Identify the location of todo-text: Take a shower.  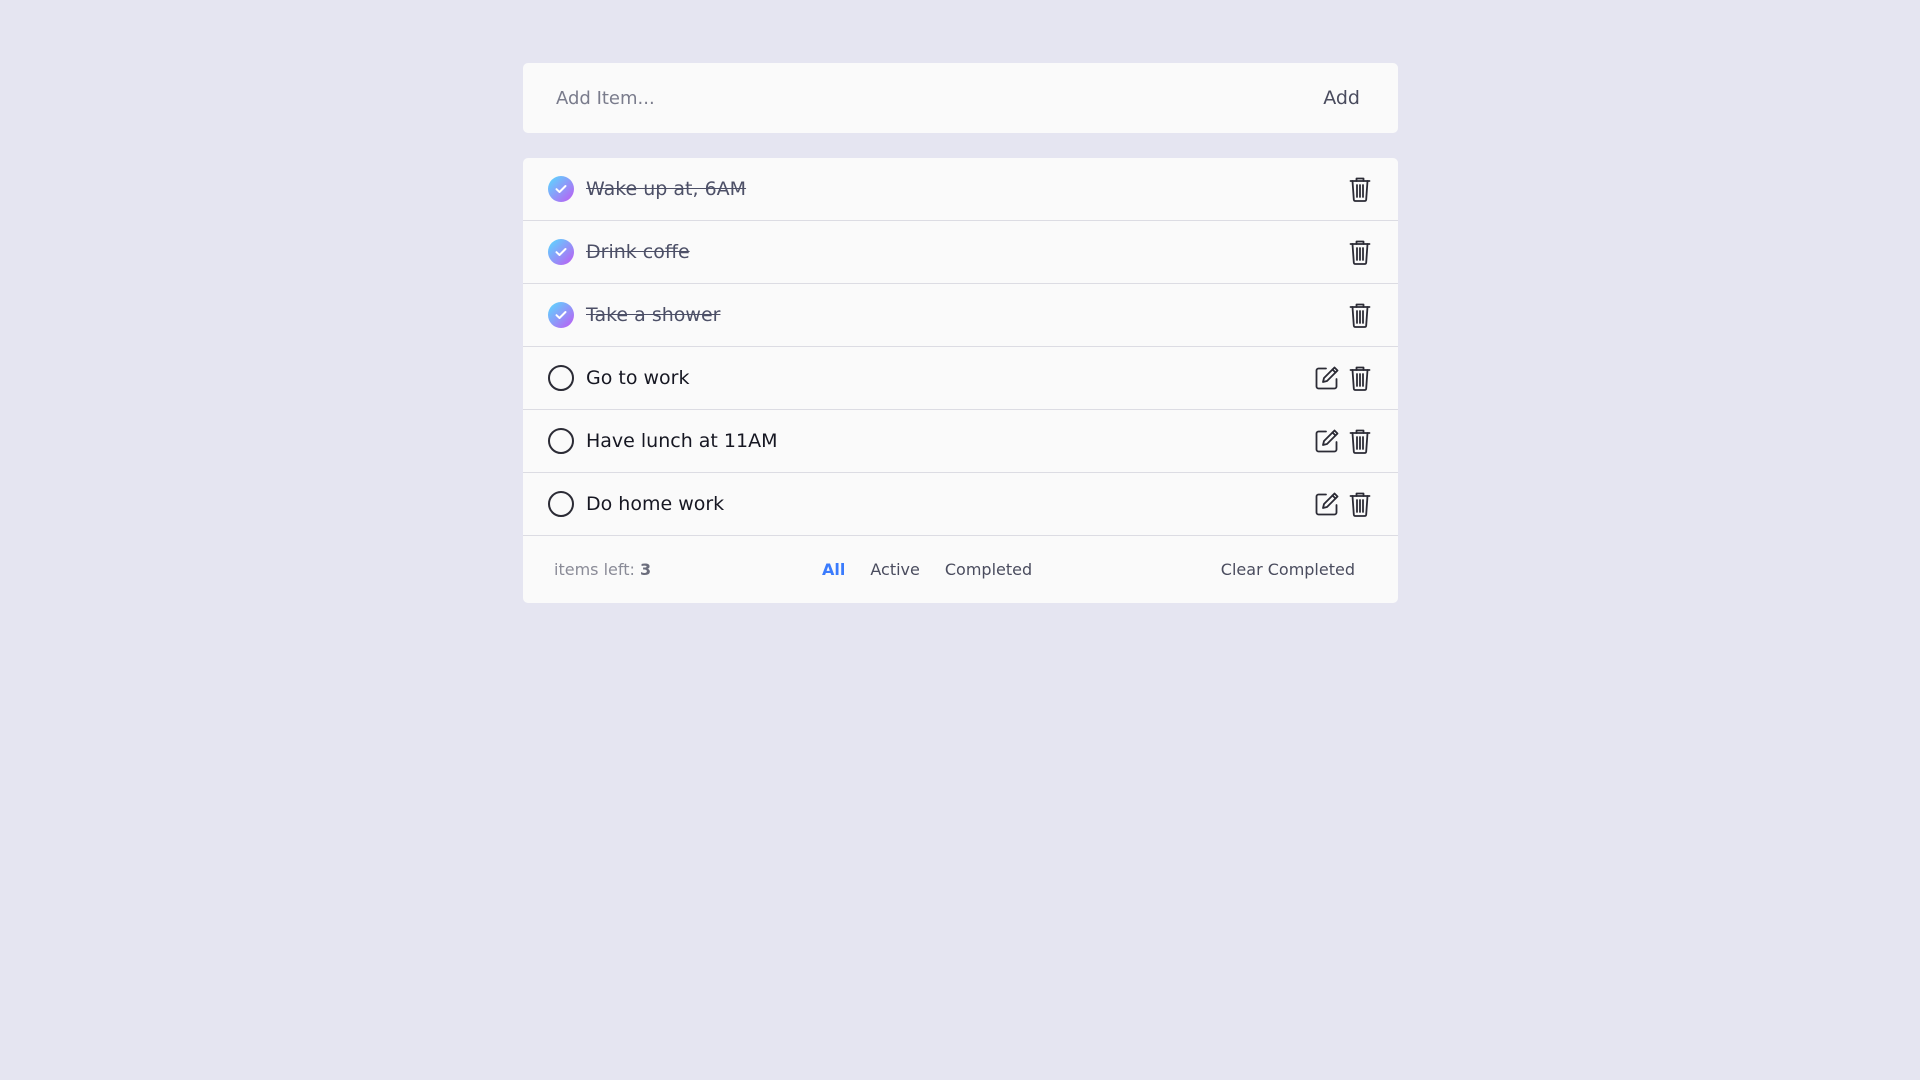
(653, 315).